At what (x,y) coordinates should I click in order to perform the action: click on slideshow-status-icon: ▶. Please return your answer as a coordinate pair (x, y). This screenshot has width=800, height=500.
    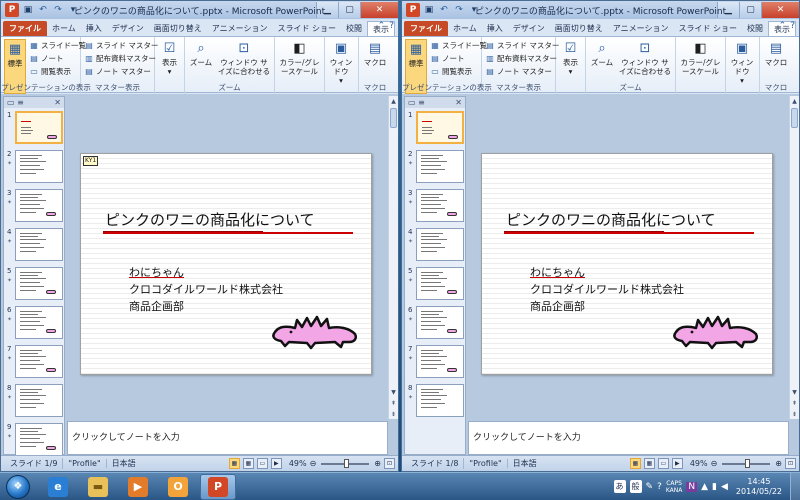
    Looking at the image, I should click on (276, 463).